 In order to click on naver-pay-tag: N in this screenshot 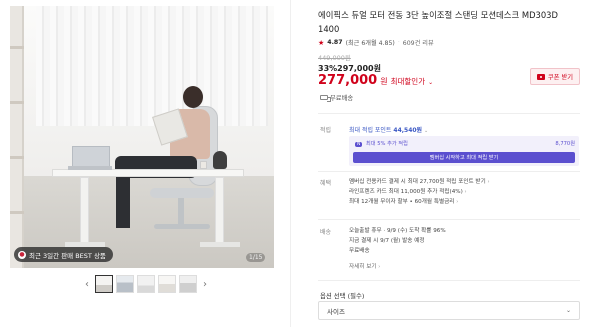, I will do `click(359, 144)`.